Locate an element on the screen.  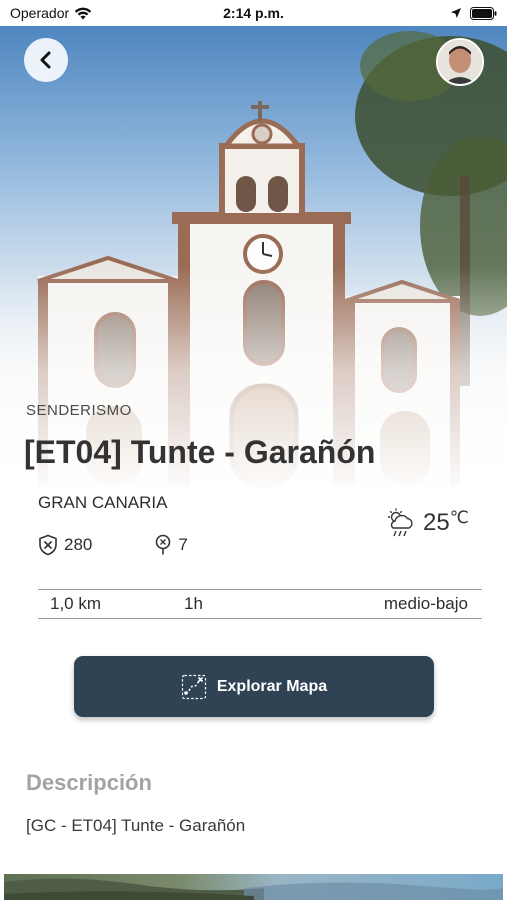
stat-score: 280 is located at coordinates (65, 545).